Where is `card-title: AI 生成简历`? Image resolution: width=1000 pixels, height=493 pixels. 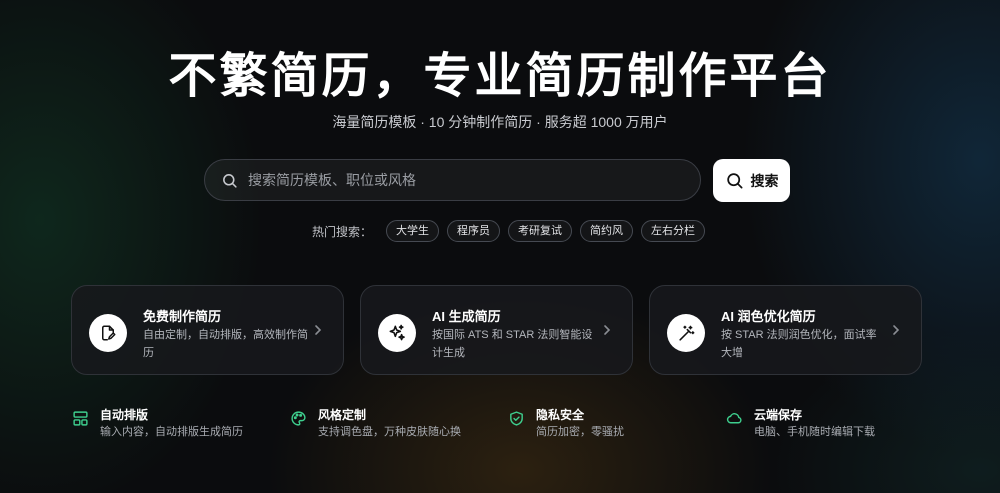 card-title: AI 生成简历 is located at coordinates (466, 316).